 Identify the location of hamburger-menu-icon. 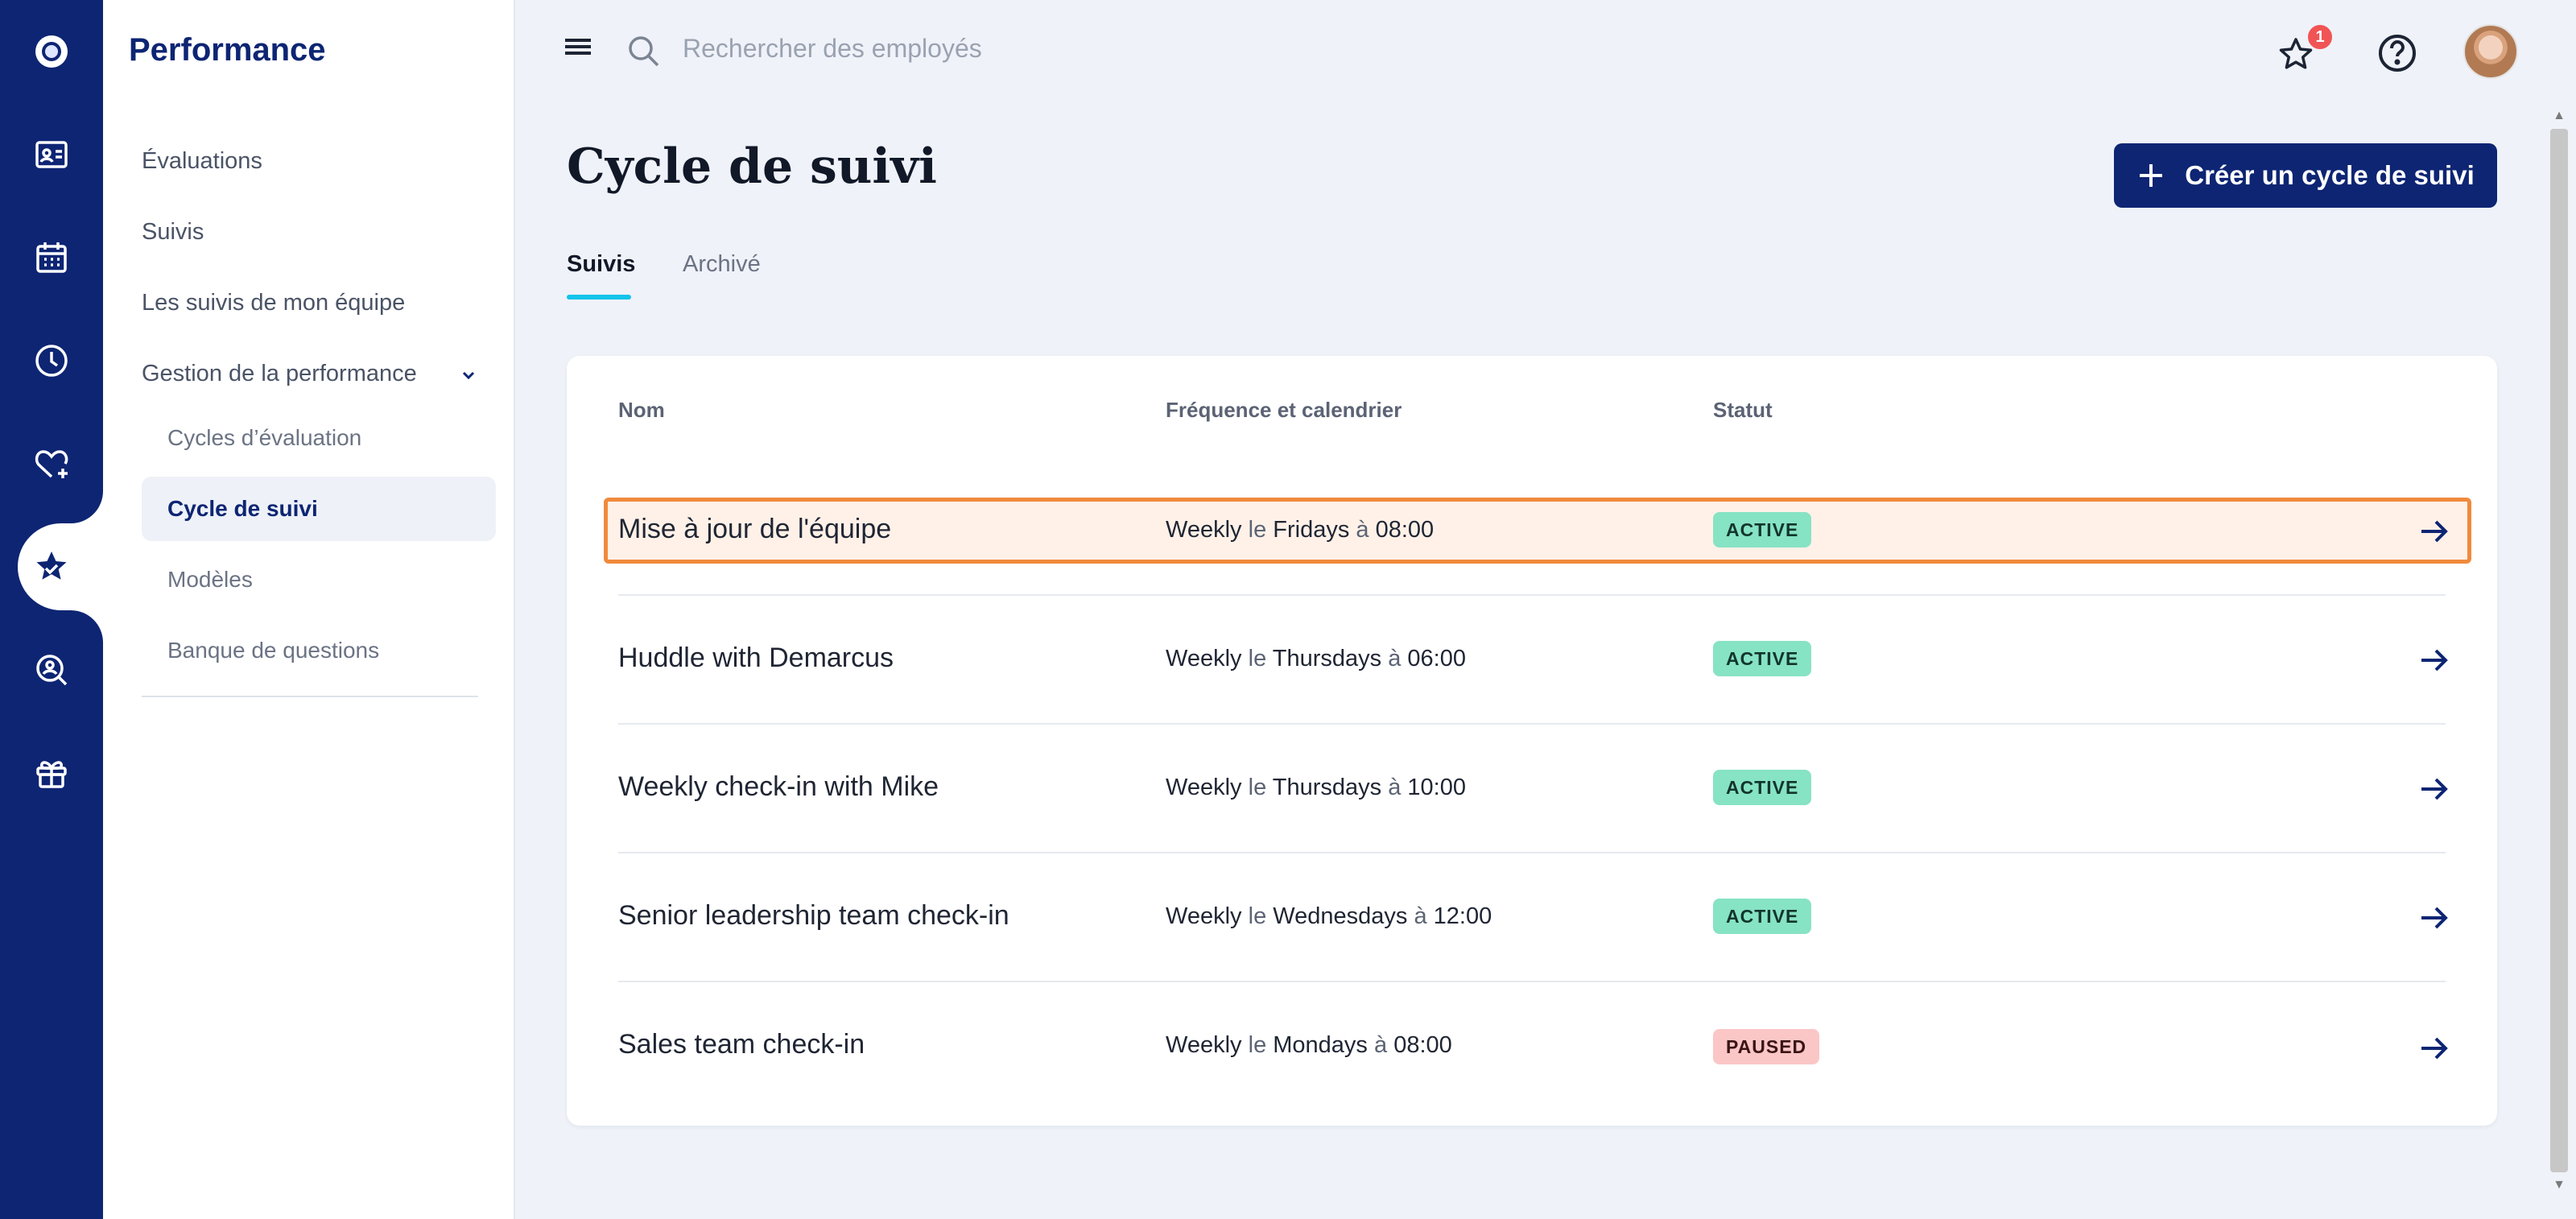
(578, 47).